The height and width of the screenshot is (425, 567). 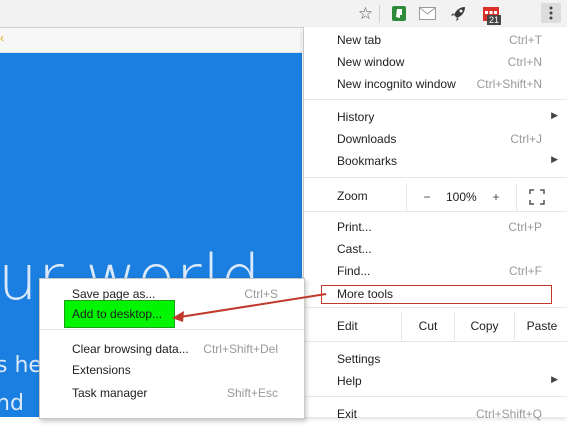 What do you see at coordinates (435, 161) in the screenshot?
I see `menu-item-bookmarks: Bookmarks ▶` at bounding box center [435, 161].